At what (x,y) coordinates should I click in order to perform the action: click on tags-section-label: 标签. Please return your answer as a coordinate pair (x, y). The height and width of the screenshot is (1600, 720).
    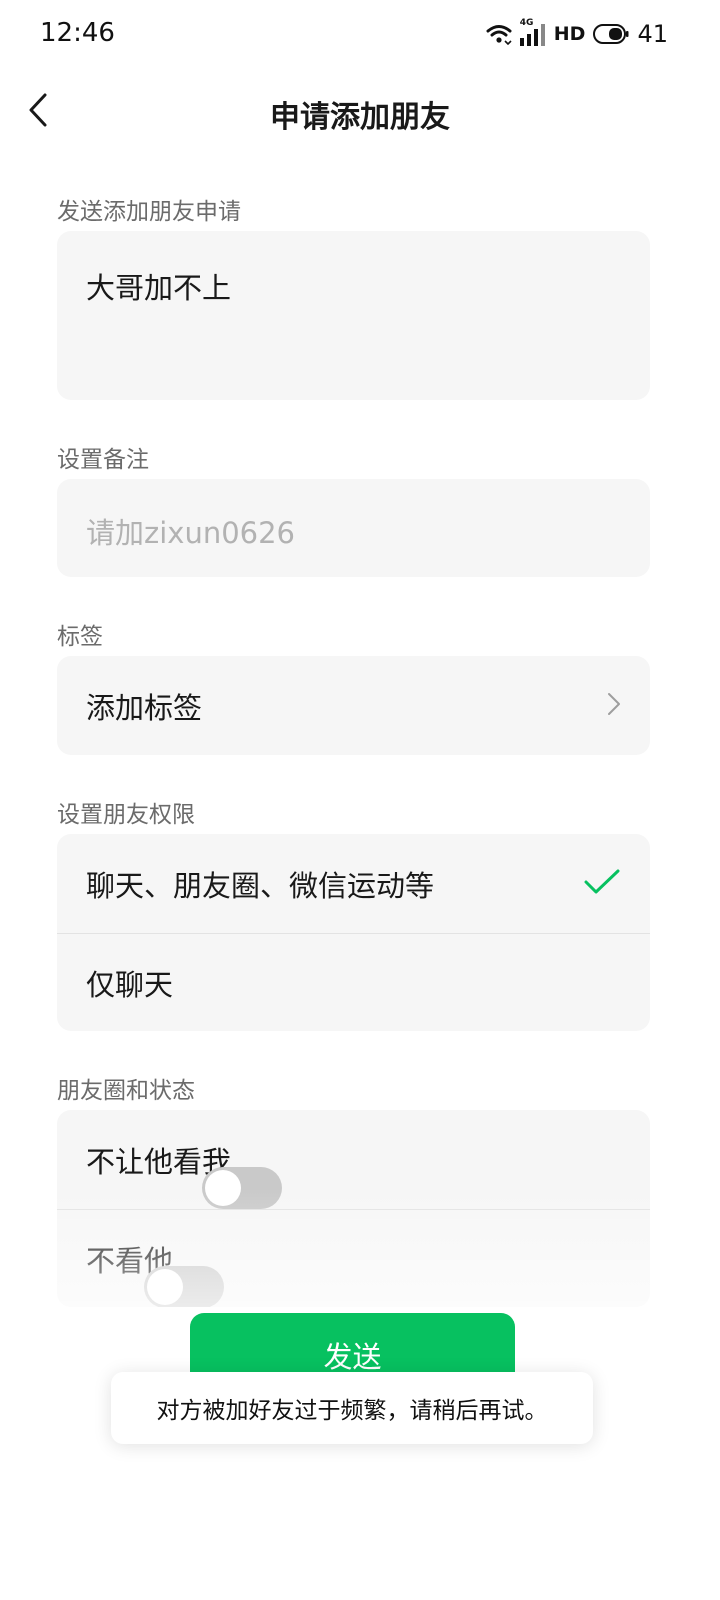
    Looking at the image, I should click on (80, 637).